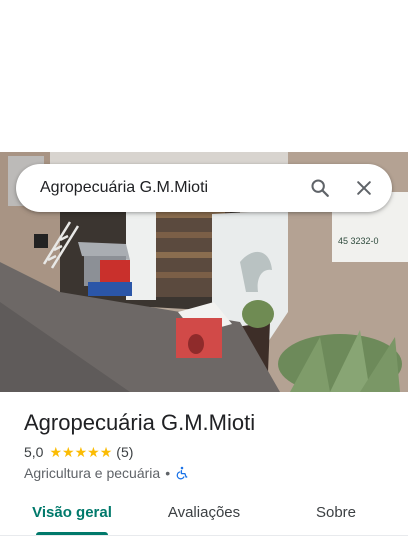  What do you see at coordinates (72, 523) in the screenshot?
I see `tab-overview: Visão geral` at bounding box center [72, 523].